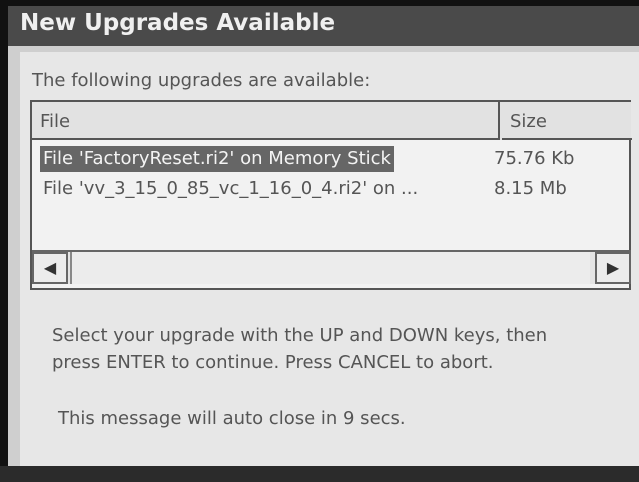 This screenshot has width=639, height=482. I want to click on right-arrow-icon: ▶, so click(613, 267).